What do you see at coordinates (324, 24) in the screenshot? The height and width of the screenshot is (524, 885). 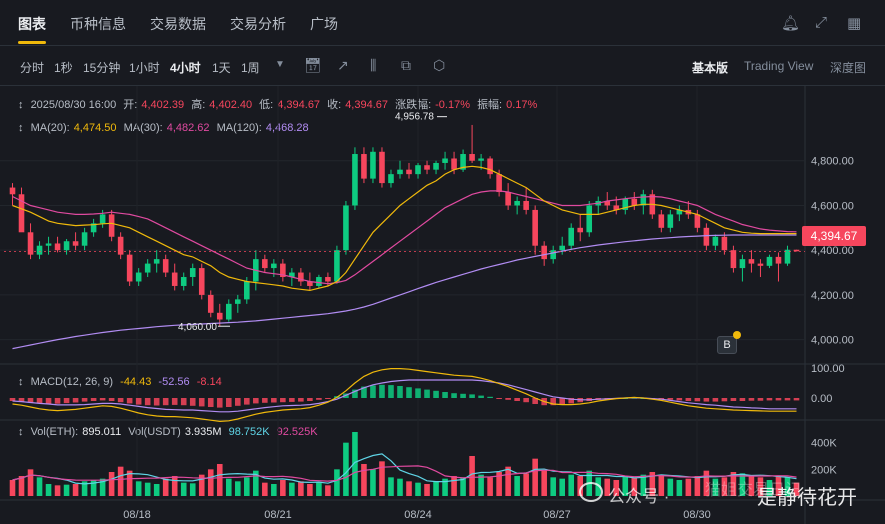 I see `tab-square: 广场` at bounding box center [324, 24].